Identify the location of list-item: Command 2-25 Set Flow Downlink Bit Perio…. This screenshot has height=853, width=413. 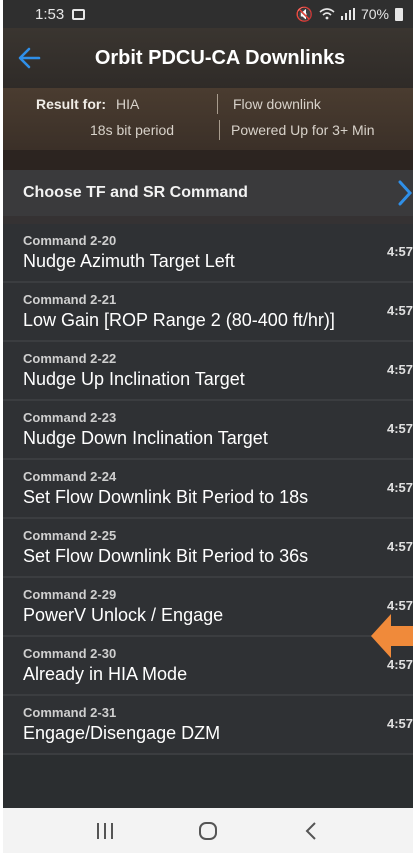
(208, 548).